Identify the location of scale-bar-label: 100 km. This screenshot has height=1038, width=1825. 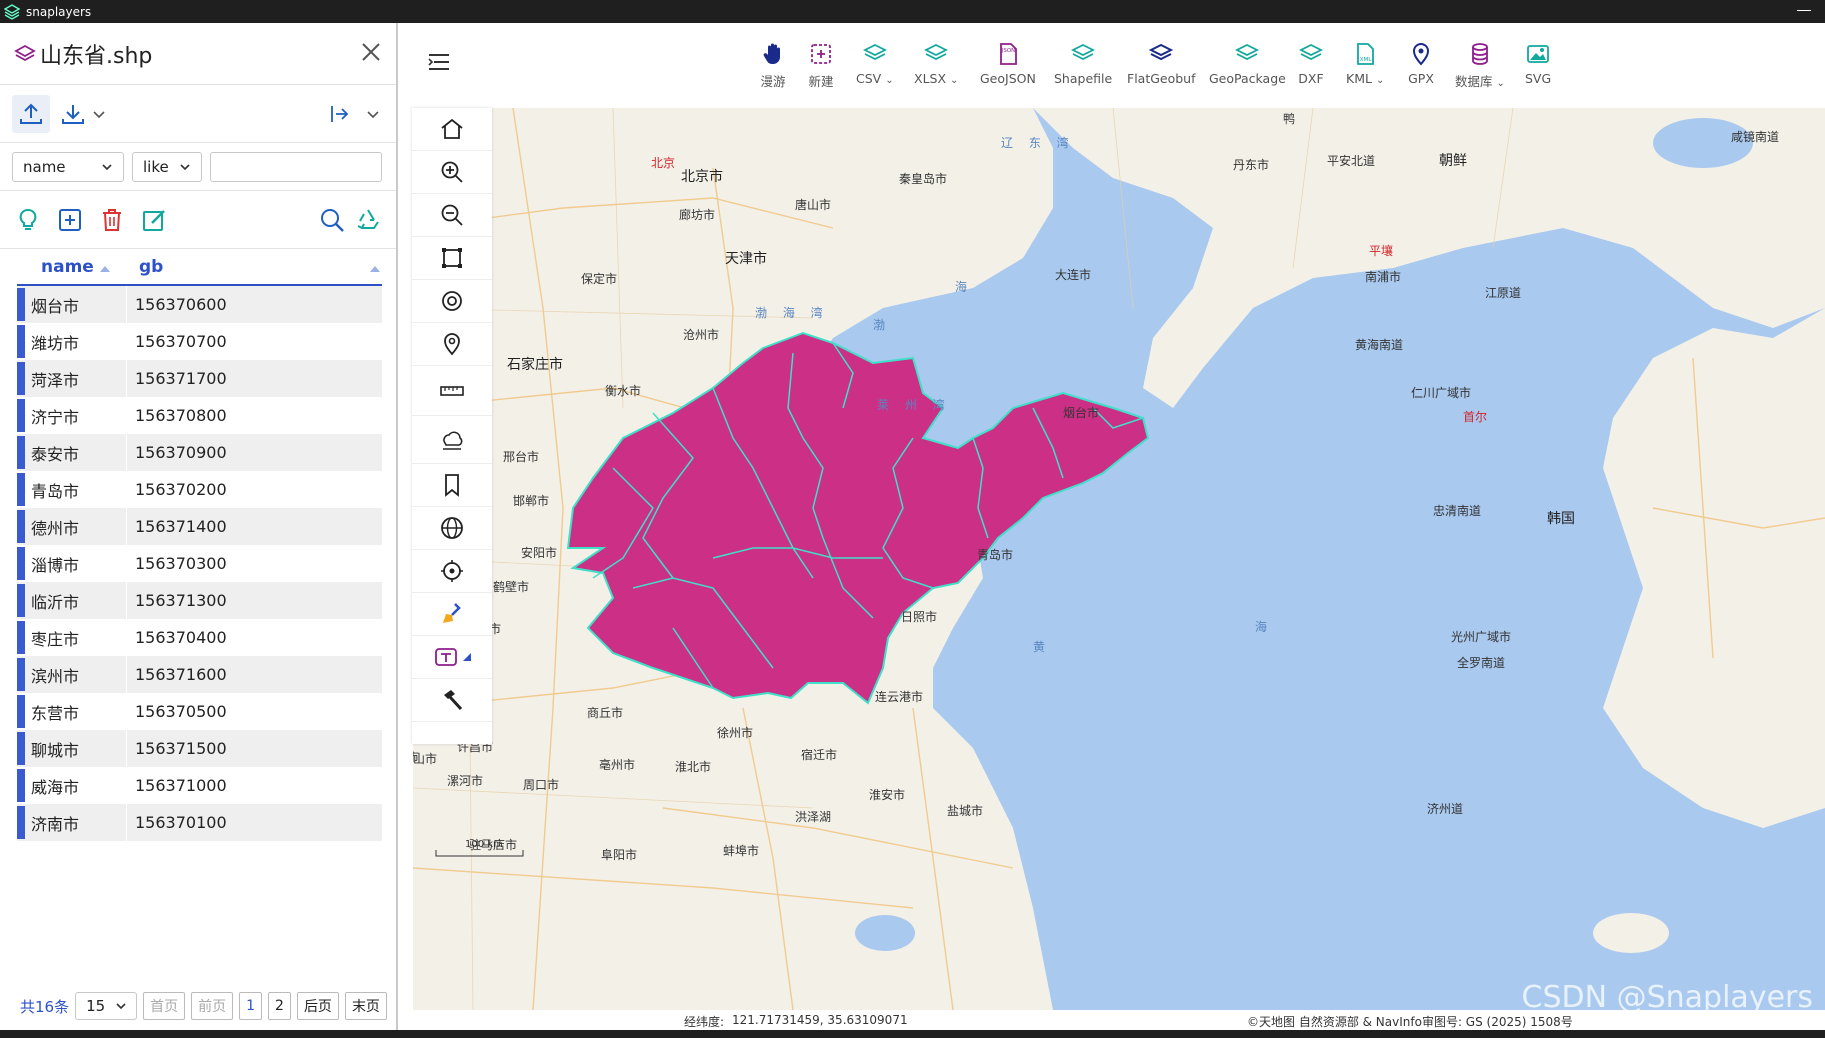
(484, 844).